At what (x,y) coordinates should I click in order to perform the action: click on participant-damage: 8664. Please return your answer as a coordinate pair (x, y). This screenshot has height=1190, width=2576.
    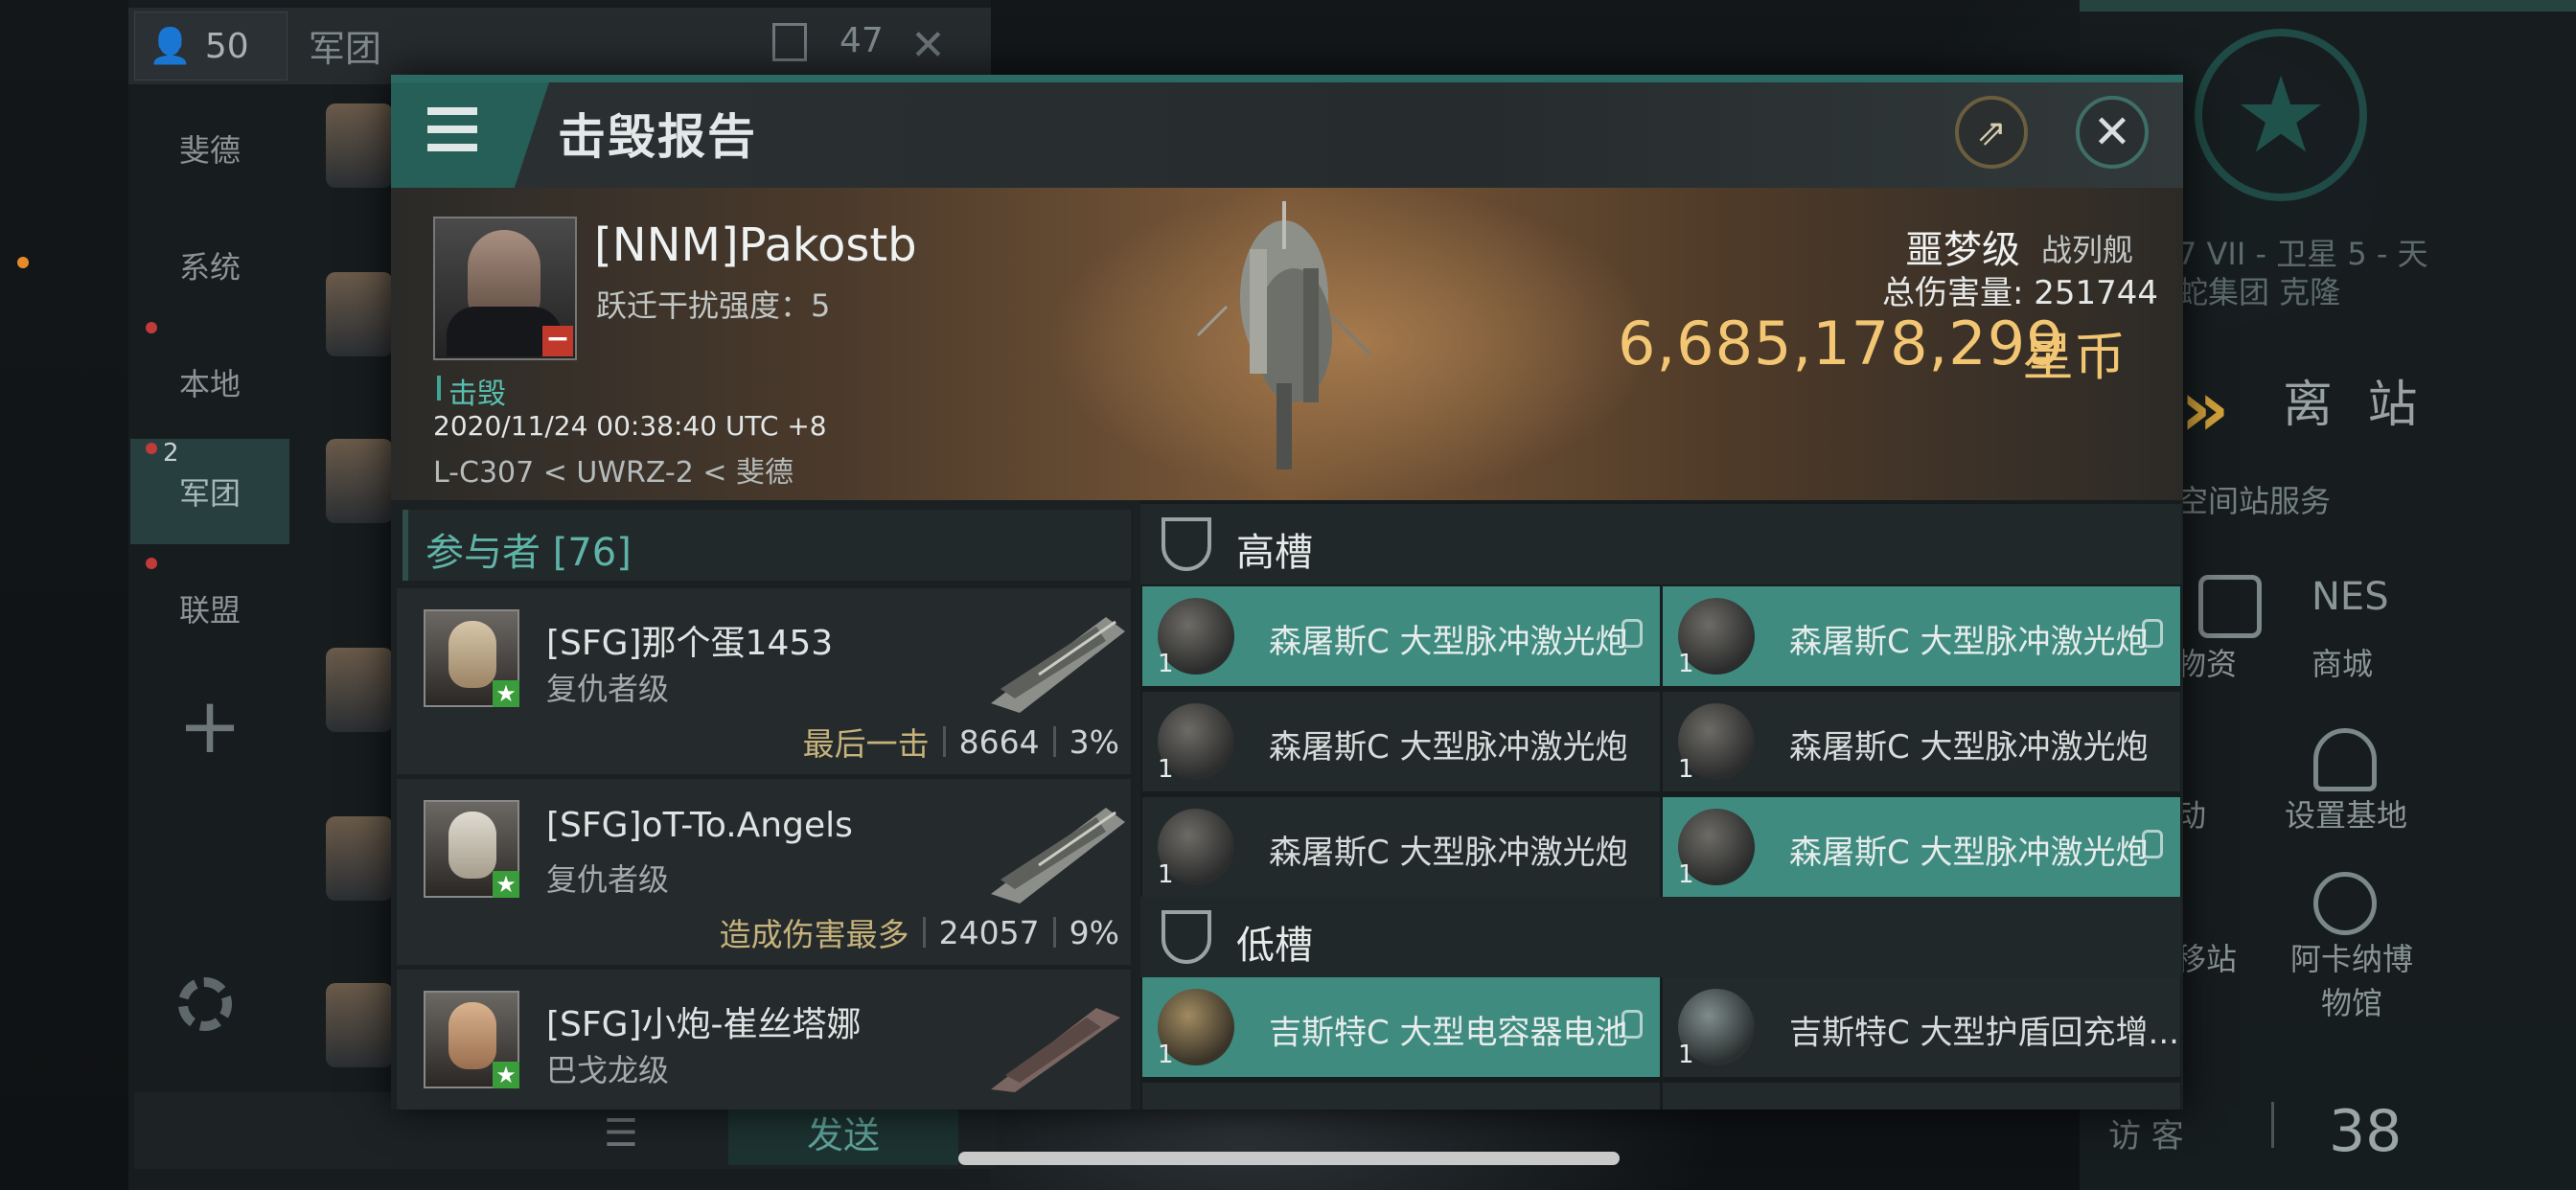
    Looking at the image, I should click on (999, 742).